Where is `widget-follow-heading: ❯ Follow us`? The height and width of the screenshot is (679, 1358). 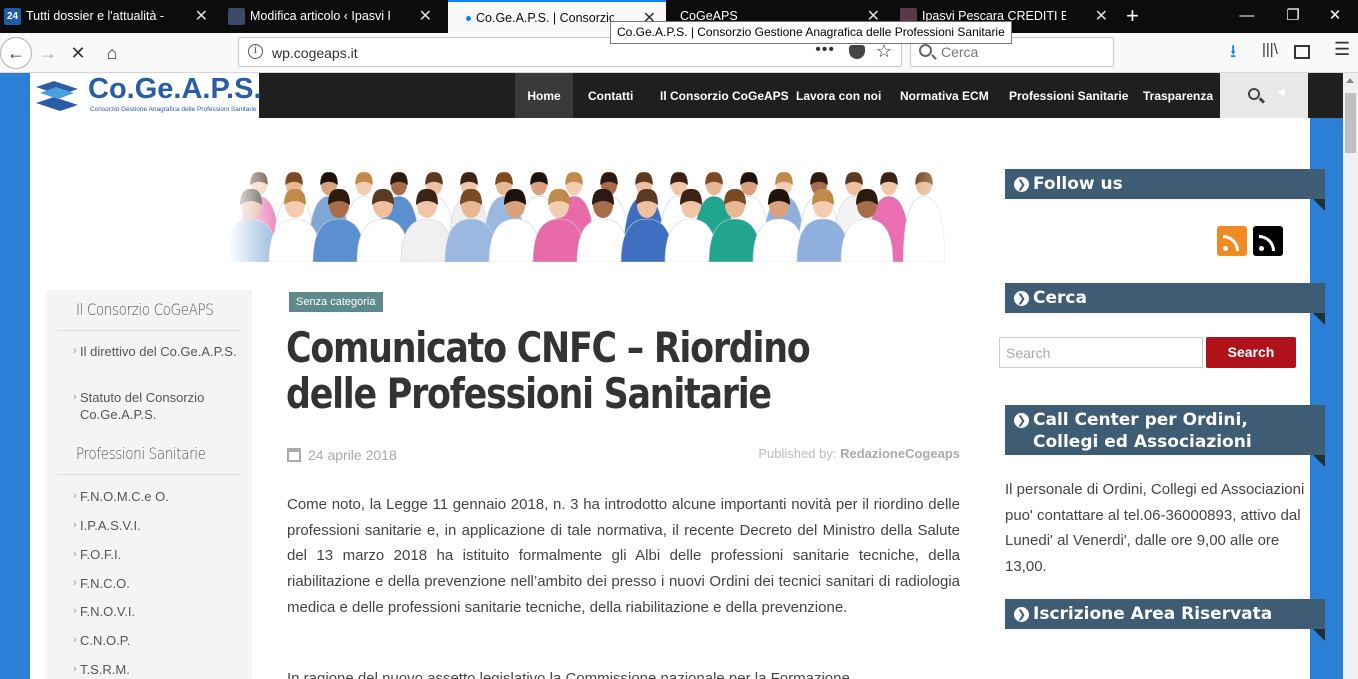
widget-follow-heading: ❯ Follow us is located at coordinates (1165, 190).